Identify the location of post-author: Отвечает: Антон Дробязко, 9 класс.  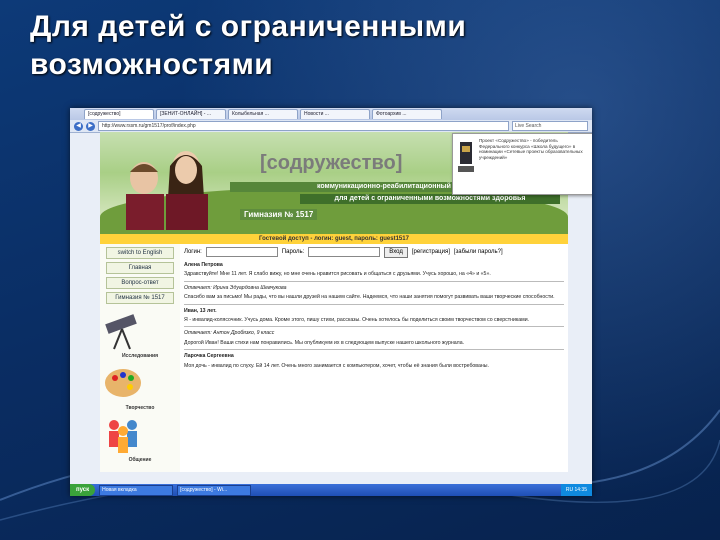
(229, 333).